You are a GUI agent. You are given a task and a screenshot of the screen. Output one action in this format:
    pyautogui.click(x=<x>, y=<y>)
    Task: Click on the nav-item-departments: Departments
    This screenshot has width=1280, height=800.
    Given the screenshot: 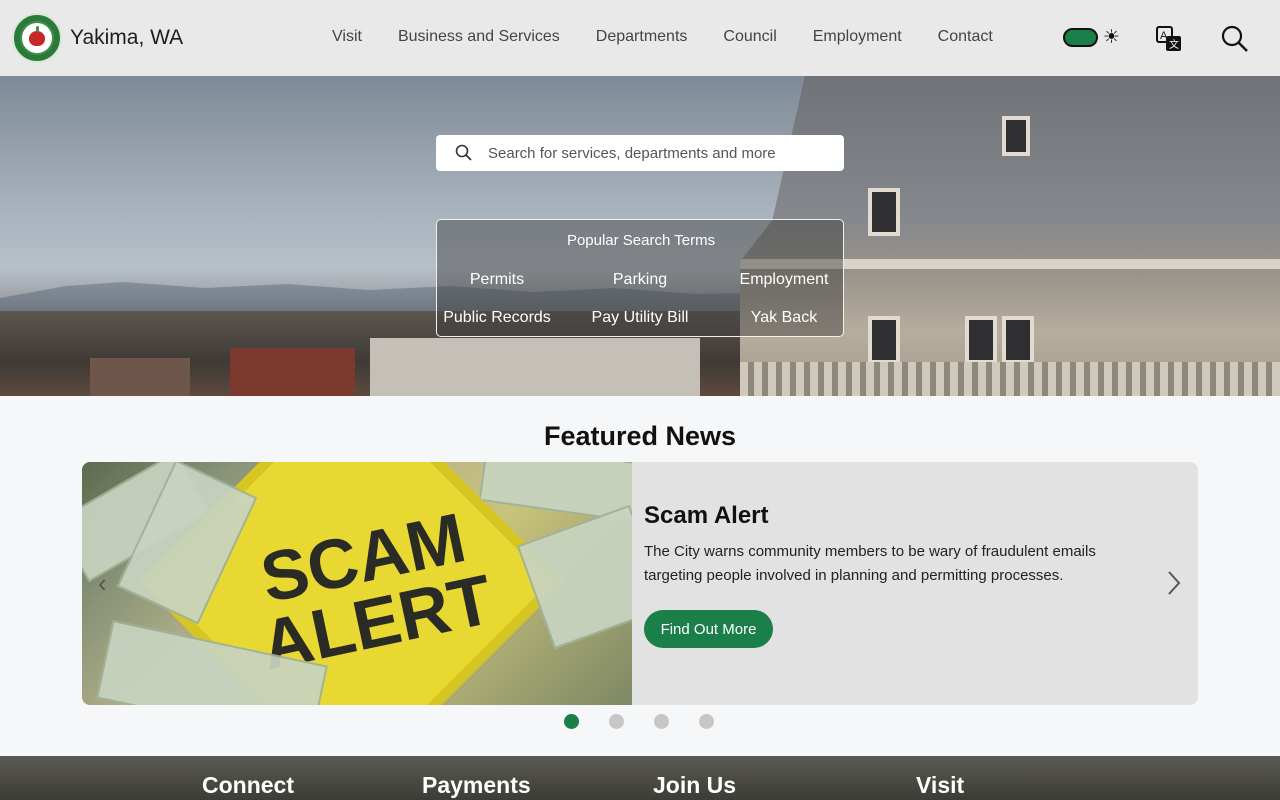 What is the action you would take?
    pyautogui.click(x=642, y=37)
    